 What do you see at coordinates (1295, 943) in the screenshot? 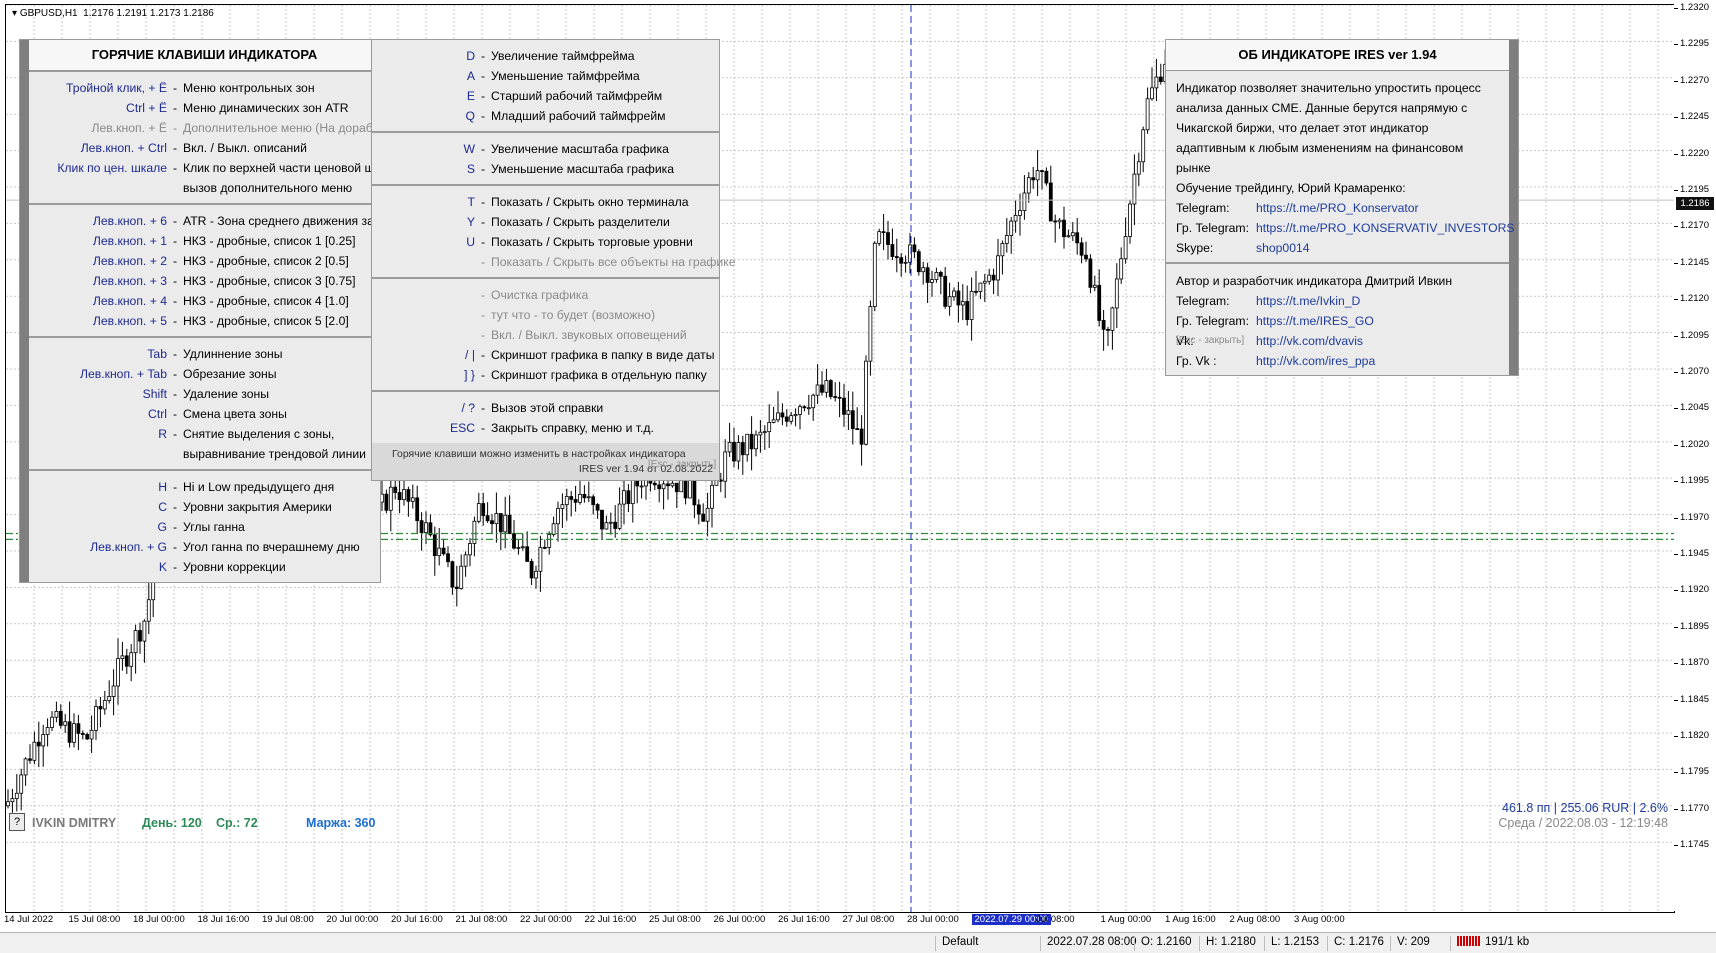
I see `status-low: L: 1.2153` at bounding box center [1295, 943].